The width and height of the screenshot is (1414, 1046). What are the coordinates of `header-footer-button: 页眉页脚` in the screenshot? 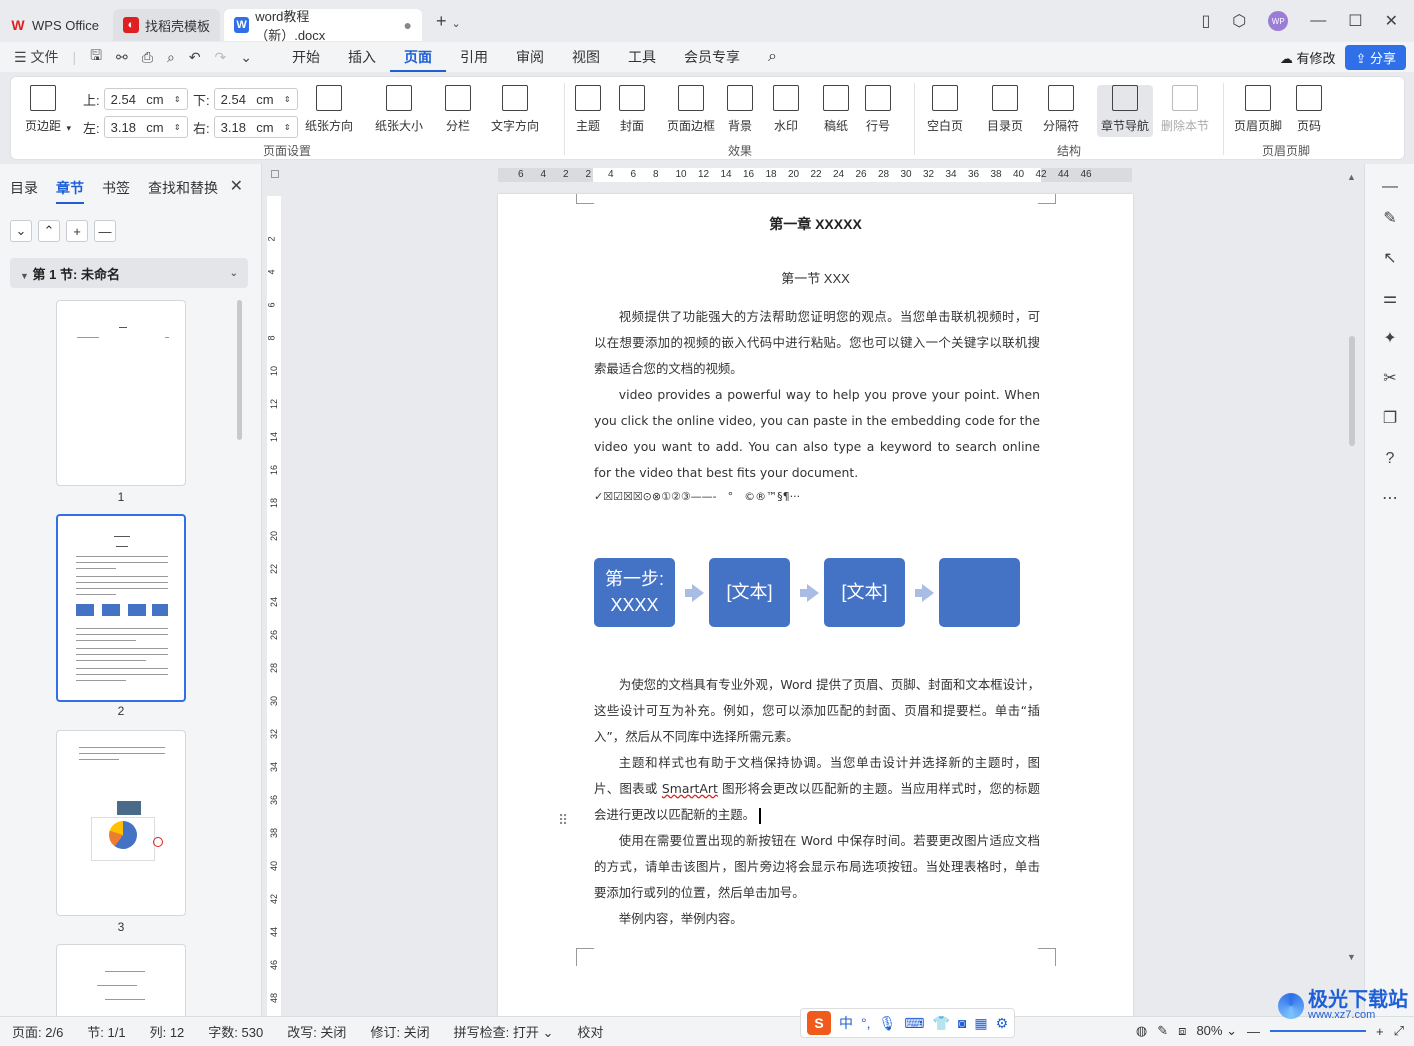 It's located at (1258, 109).